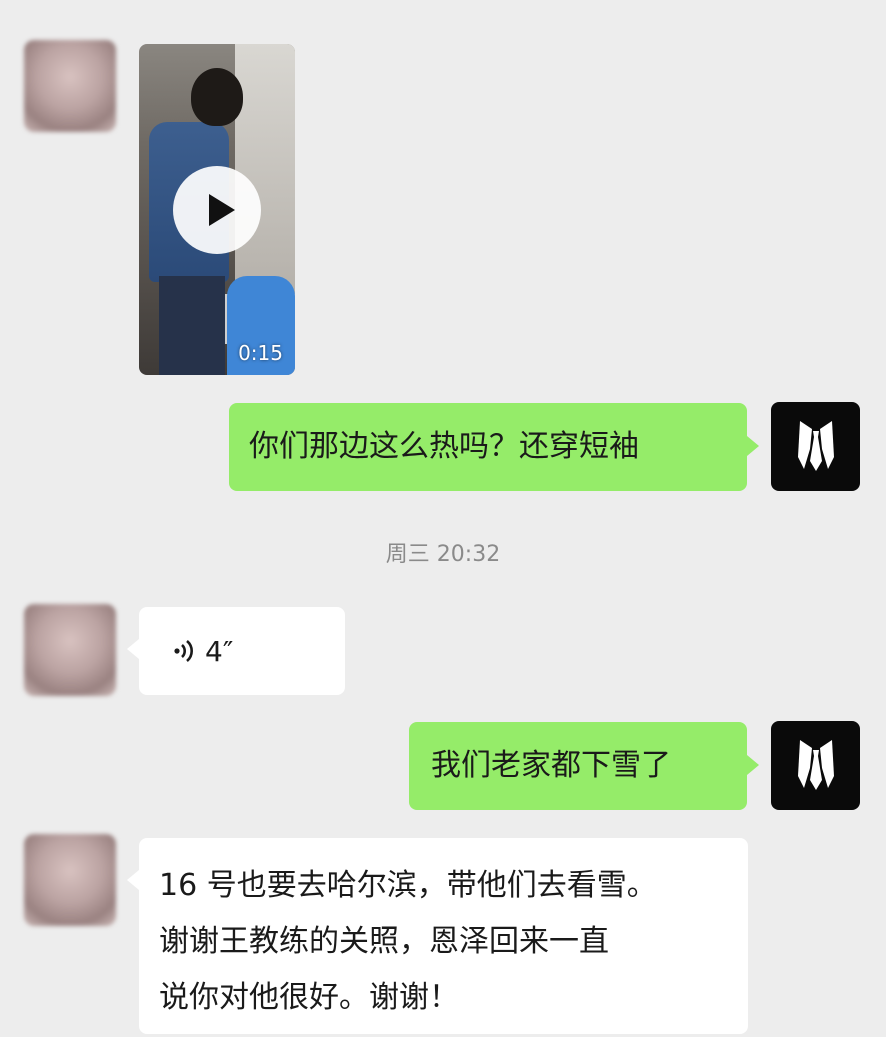  I want to click on video-thumbnail-person-head, so click(217, 97).